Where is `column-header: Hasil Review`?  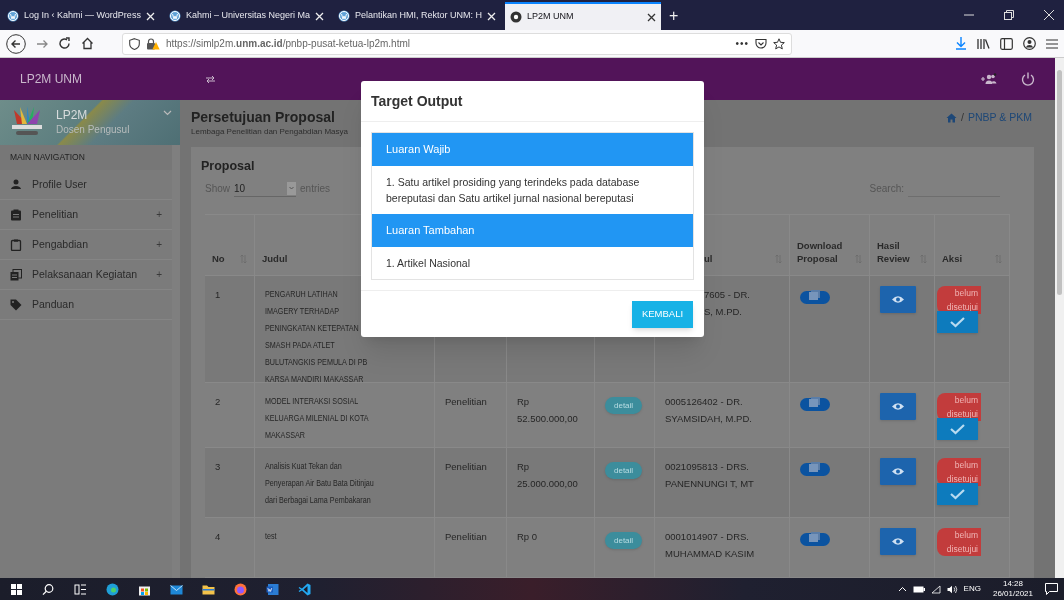 column-header: Hasil Review is located at coordinates (897, 252).